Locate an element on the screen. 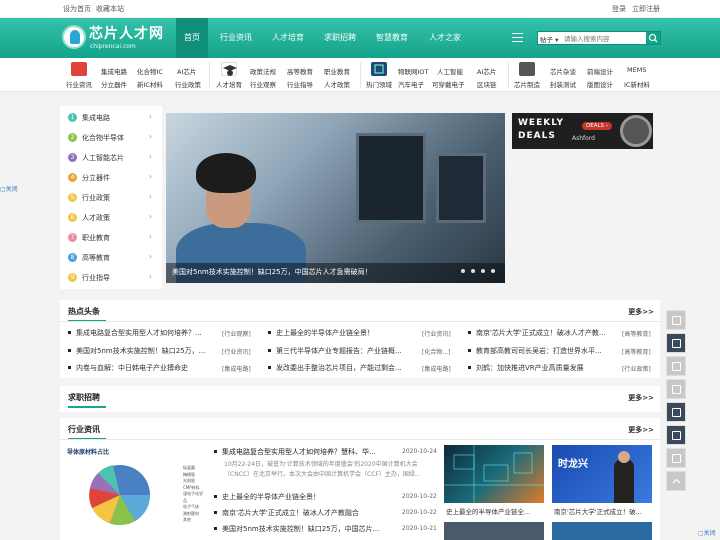 The height and width of the screenshot is (540, 720). cat-link: 新IC材料 is located at coordinates (150, 84).